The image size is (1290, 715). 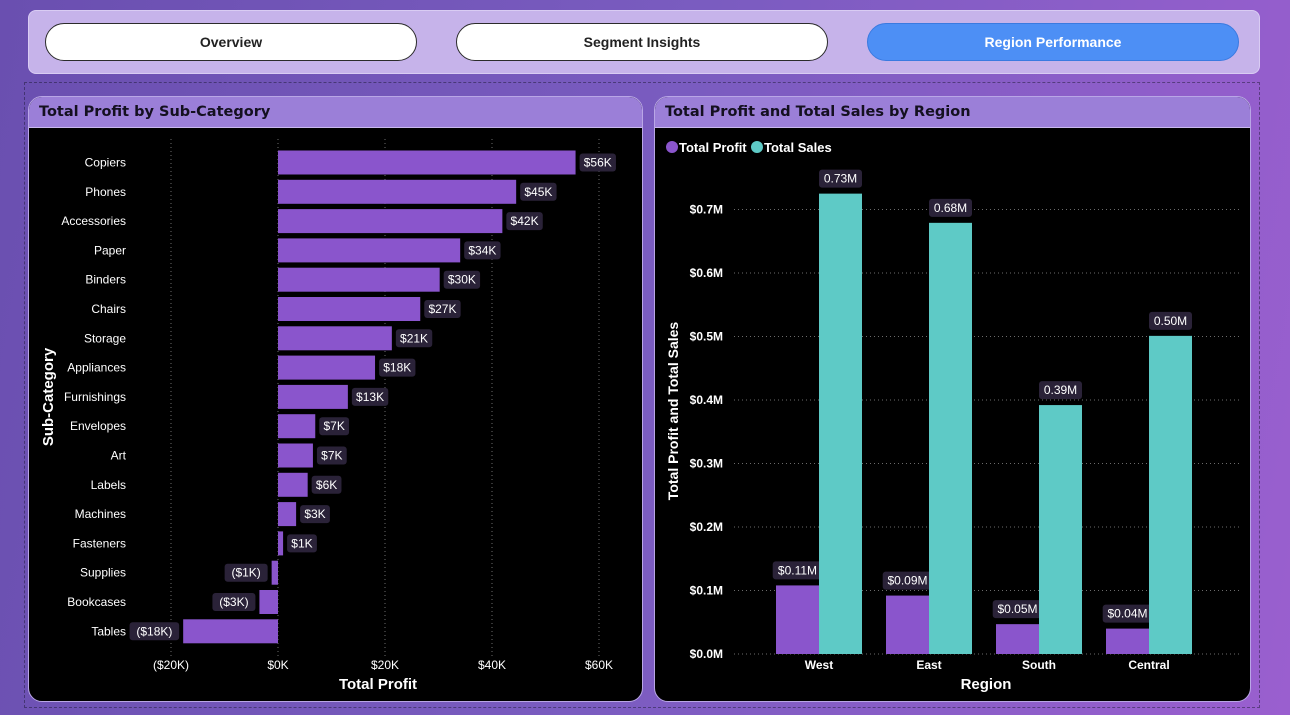 What do you see at coordinates (385, 665) in the screenshot?
I see `x-tick-label: $20K` at bounding box center [385, 665].